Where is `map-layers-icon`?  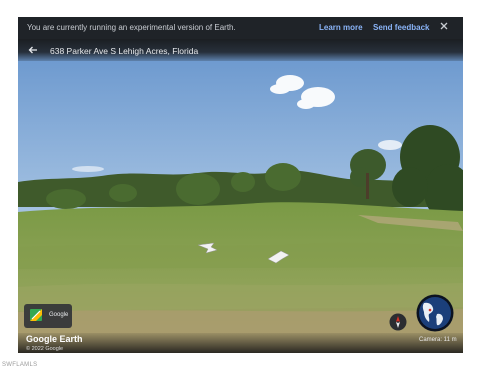 map-layers-icon is located at coordinates (36, 315).